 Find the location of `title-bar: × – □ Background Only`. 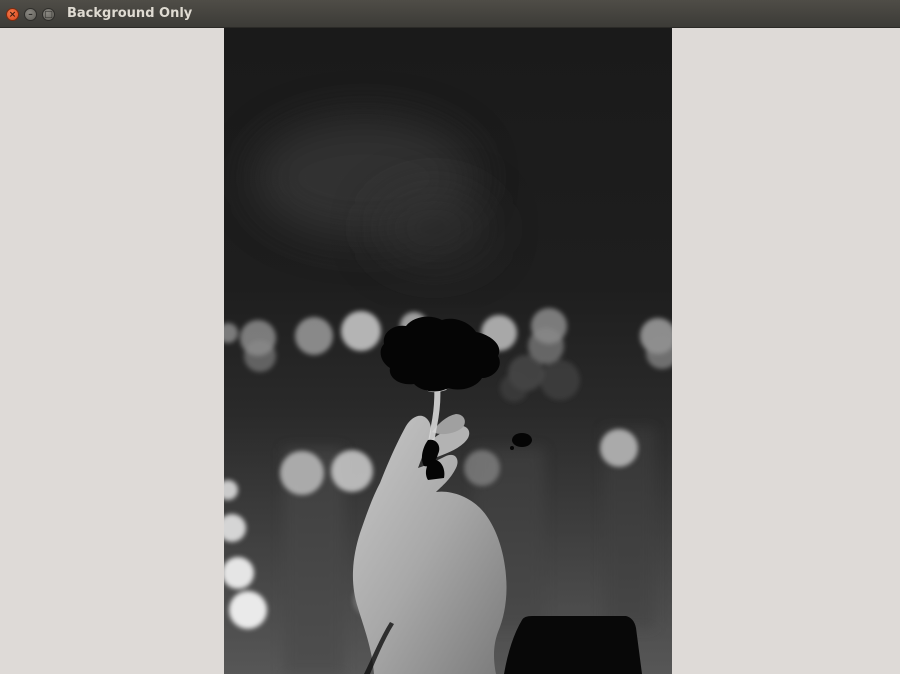

title-bar: × – □ Background Only is located at coordinates (450, 14).